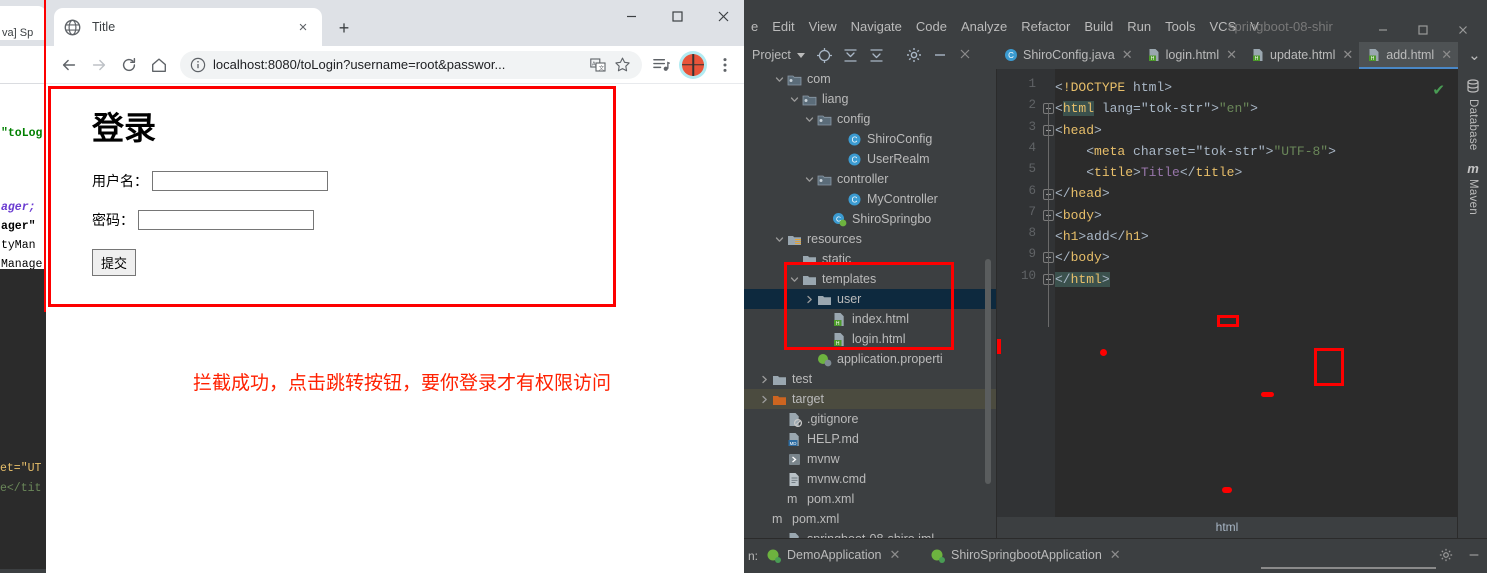 This screenshot has width=1487, height=573. Describe the element at coordinates (69, 65) in the screenshot. I see `back-button` at that location.